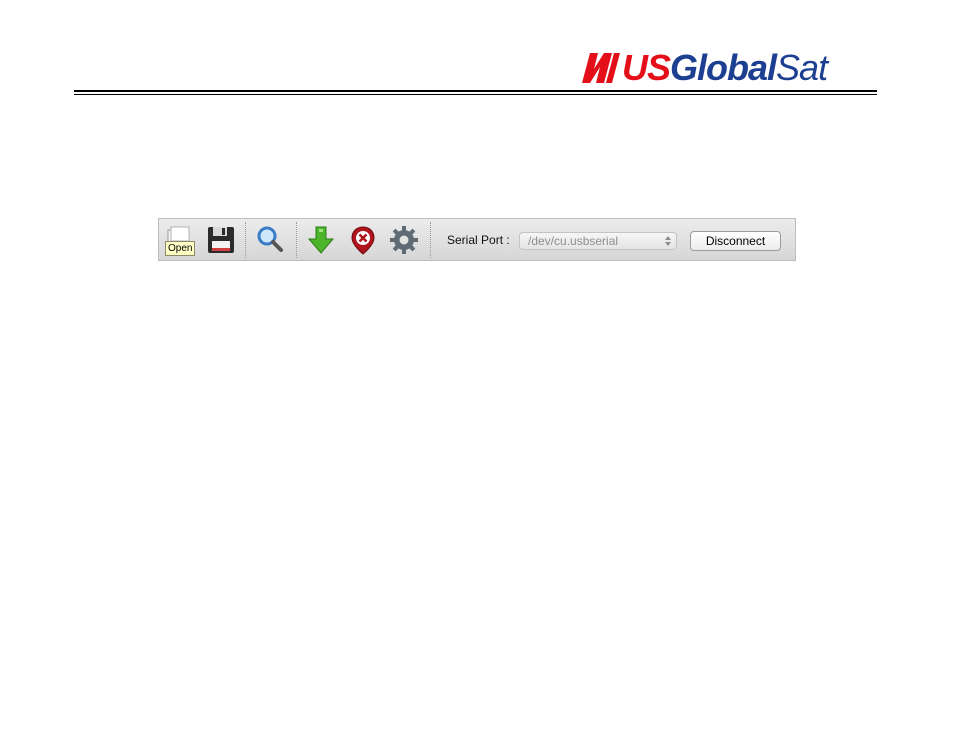  I want to click on serial-port-label: Serial Port :, so click(478, 240).